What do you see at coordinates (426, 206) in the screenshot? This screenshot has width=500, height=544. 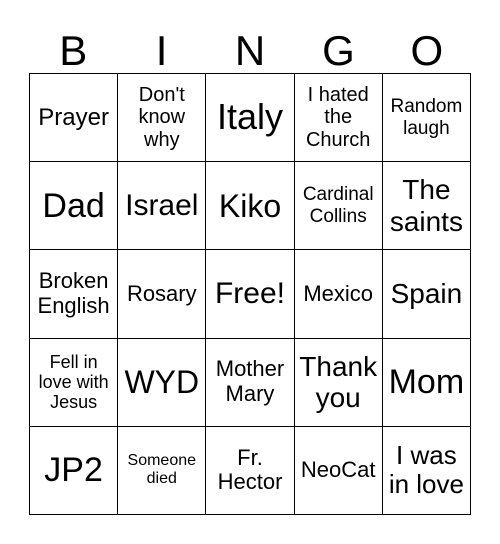 I see `bingo-cell: The saints` at bounding box center [426, 206].